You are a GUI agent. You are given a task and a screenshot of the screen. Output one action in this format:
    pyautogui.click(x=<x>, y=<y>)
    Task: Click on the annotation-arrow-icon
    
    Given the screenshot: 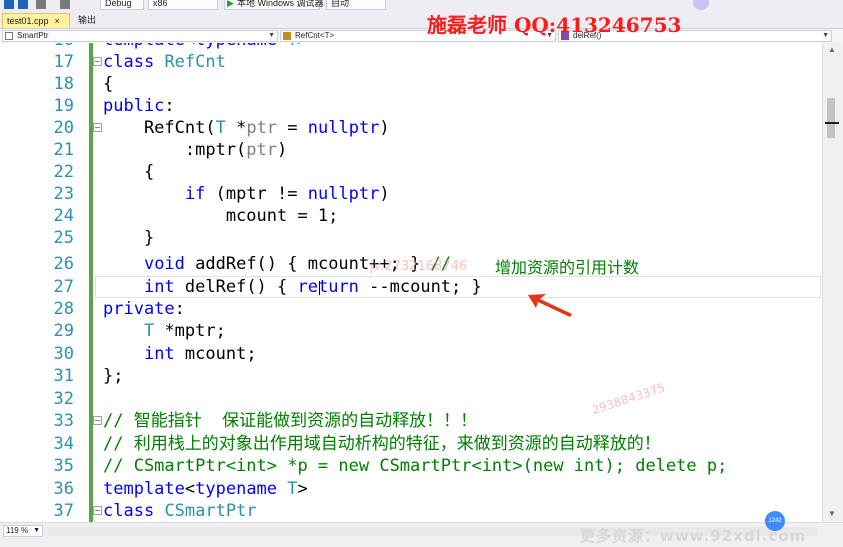 What is the action you would take?
    pyautogui.click(x=550, y=305)
    